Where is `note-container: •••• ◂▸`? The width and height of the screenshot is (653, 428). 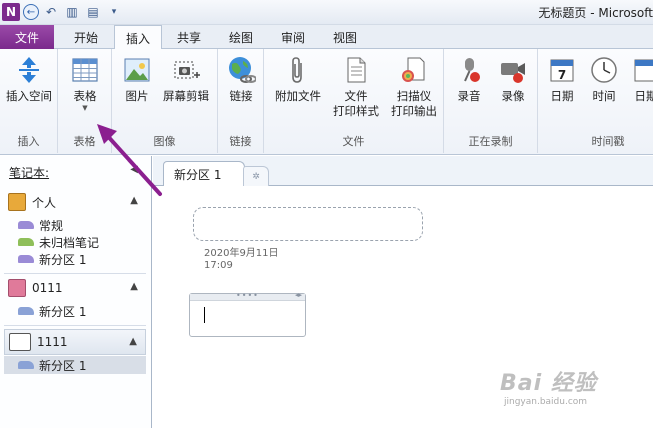 note-container: •••• ◂▸ is located at coordinates (247, 314).